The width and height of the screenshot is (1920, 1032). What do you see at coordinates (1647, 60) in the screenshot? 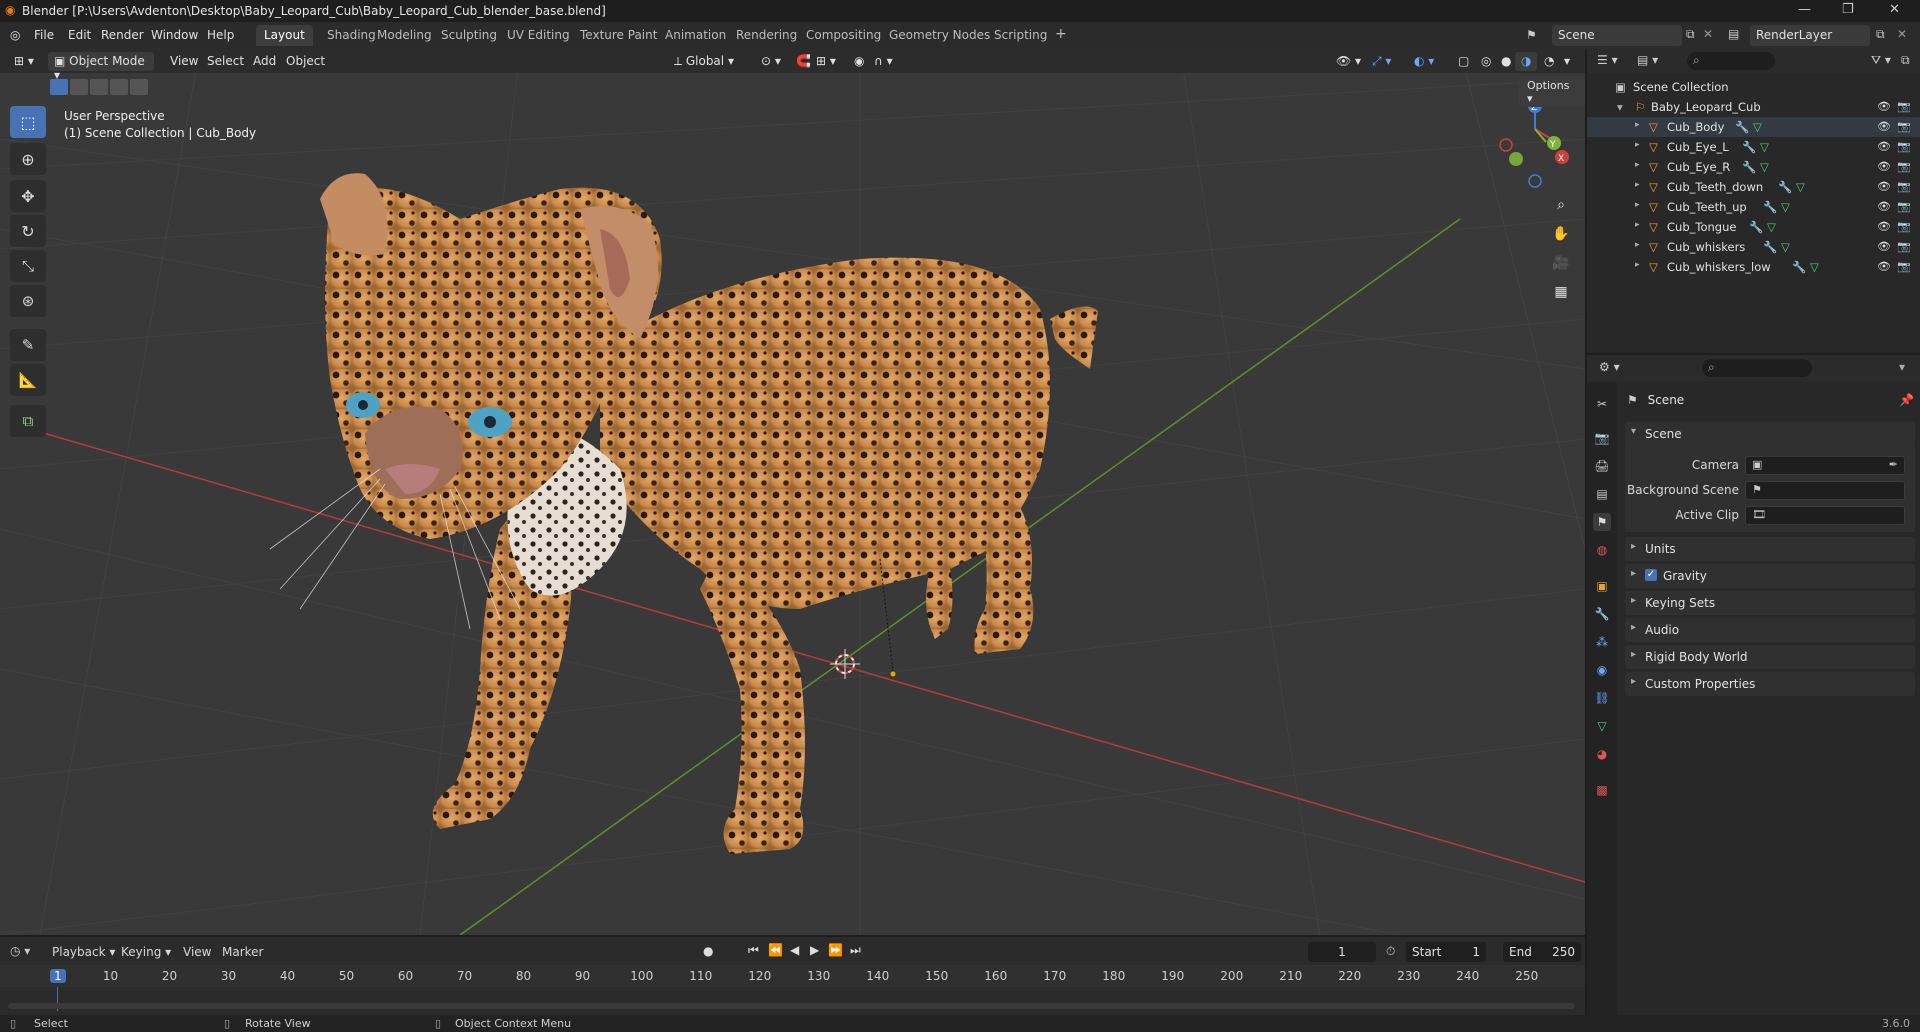
I see `display-mode-icon: ▤ ▾` at bounding box center [1647, 60].